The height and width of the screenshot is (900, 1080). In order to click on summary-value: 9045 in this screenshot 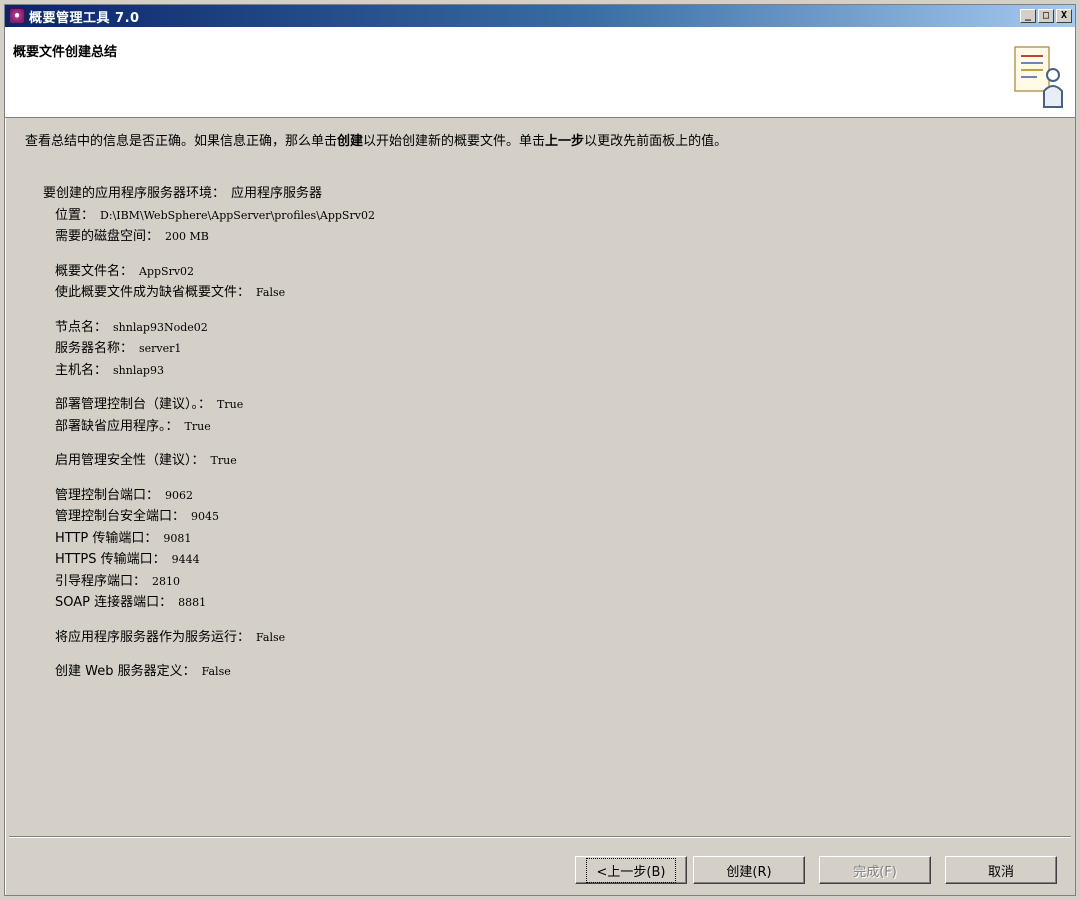, I will do `click(205, 516)`.